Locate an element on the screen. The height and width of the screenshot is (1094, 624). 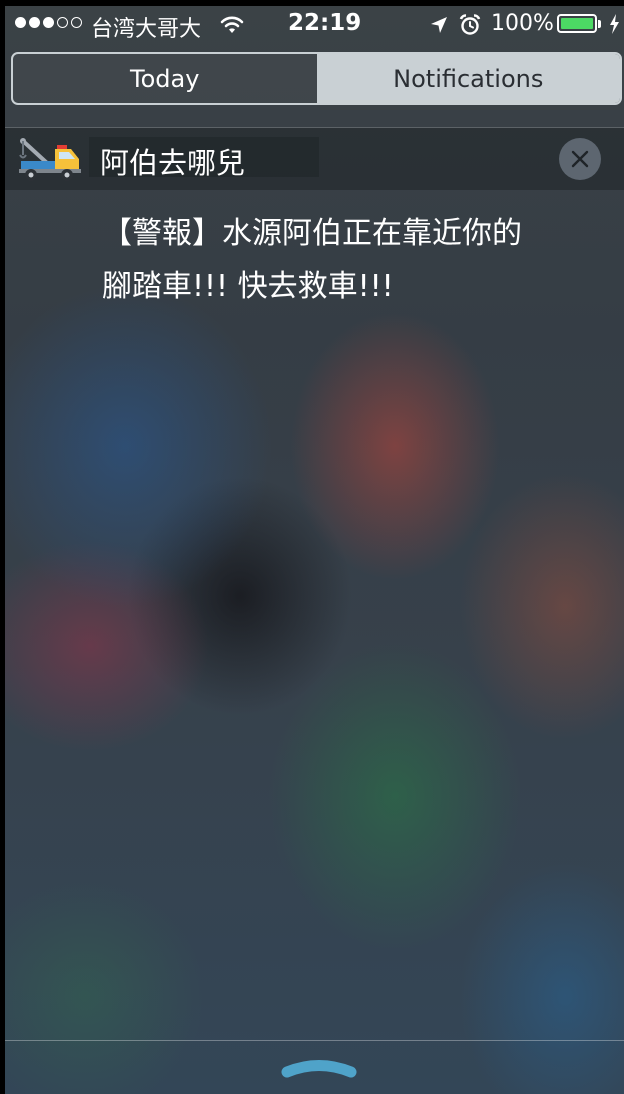
alarm-clock-icon is located at coordinates (470, 28).